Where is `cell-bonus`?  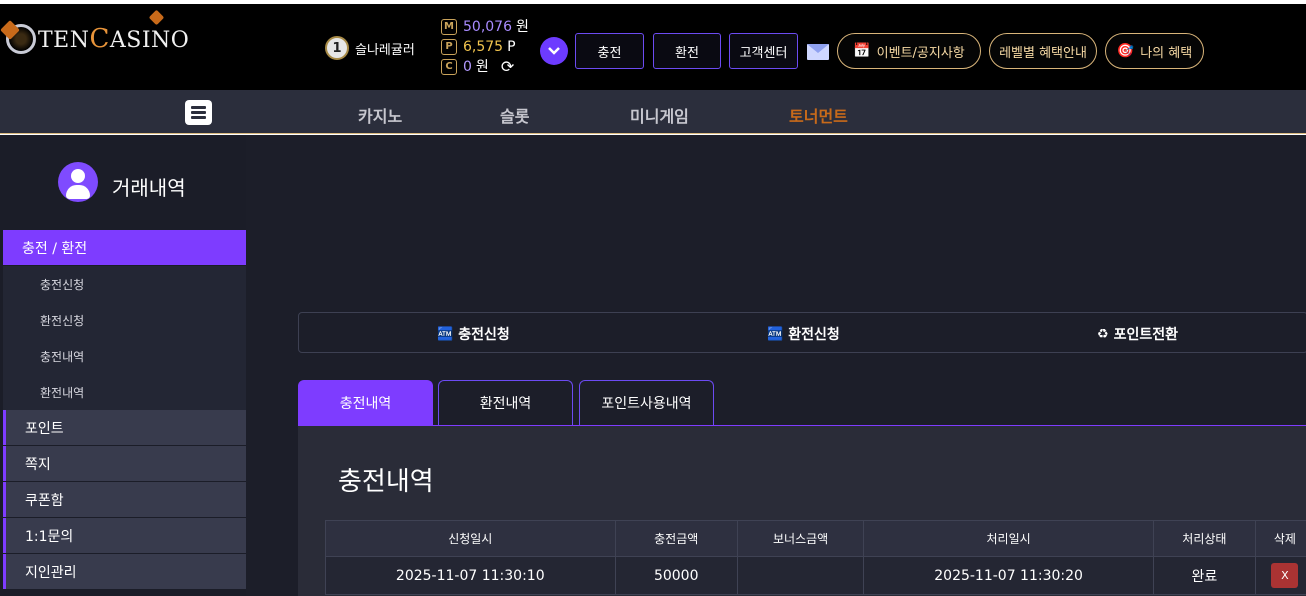
cell-bonus is located at coordinates (800, 575).